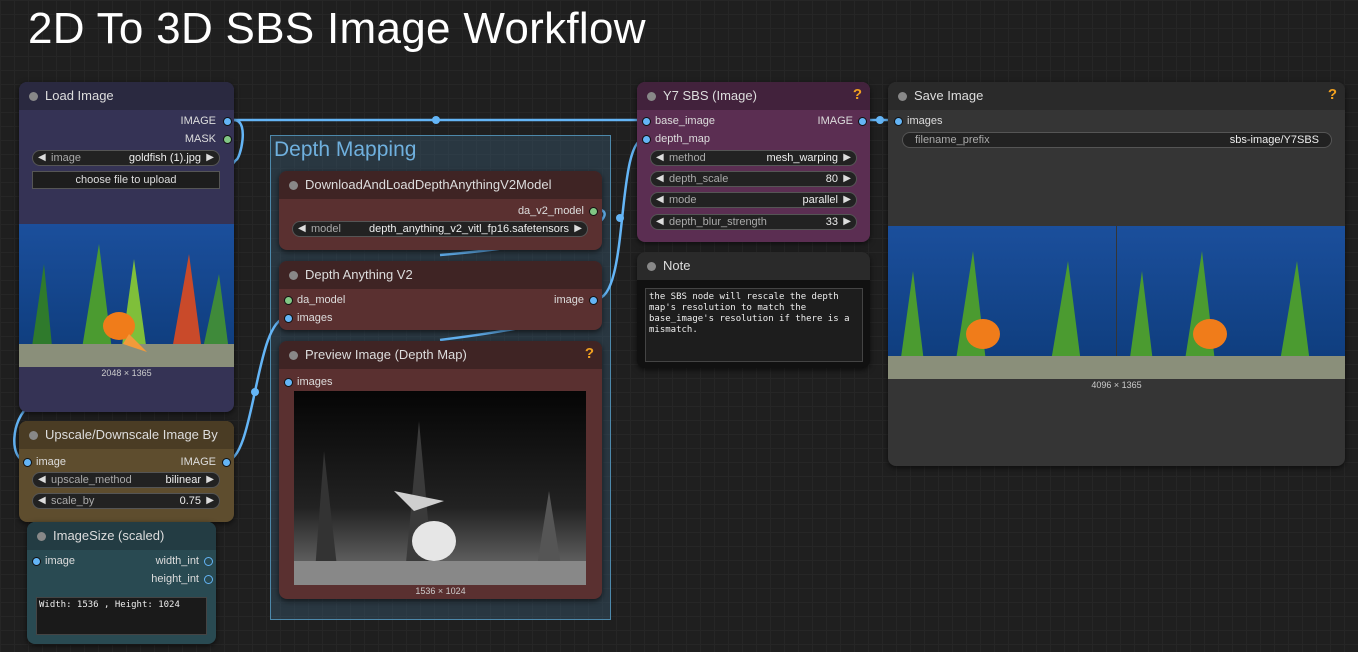  What do you see at coordinates (718, 222) in the screenshot?
I see `widget-label: depth_blur_strength` at bounding box center [718, 222].